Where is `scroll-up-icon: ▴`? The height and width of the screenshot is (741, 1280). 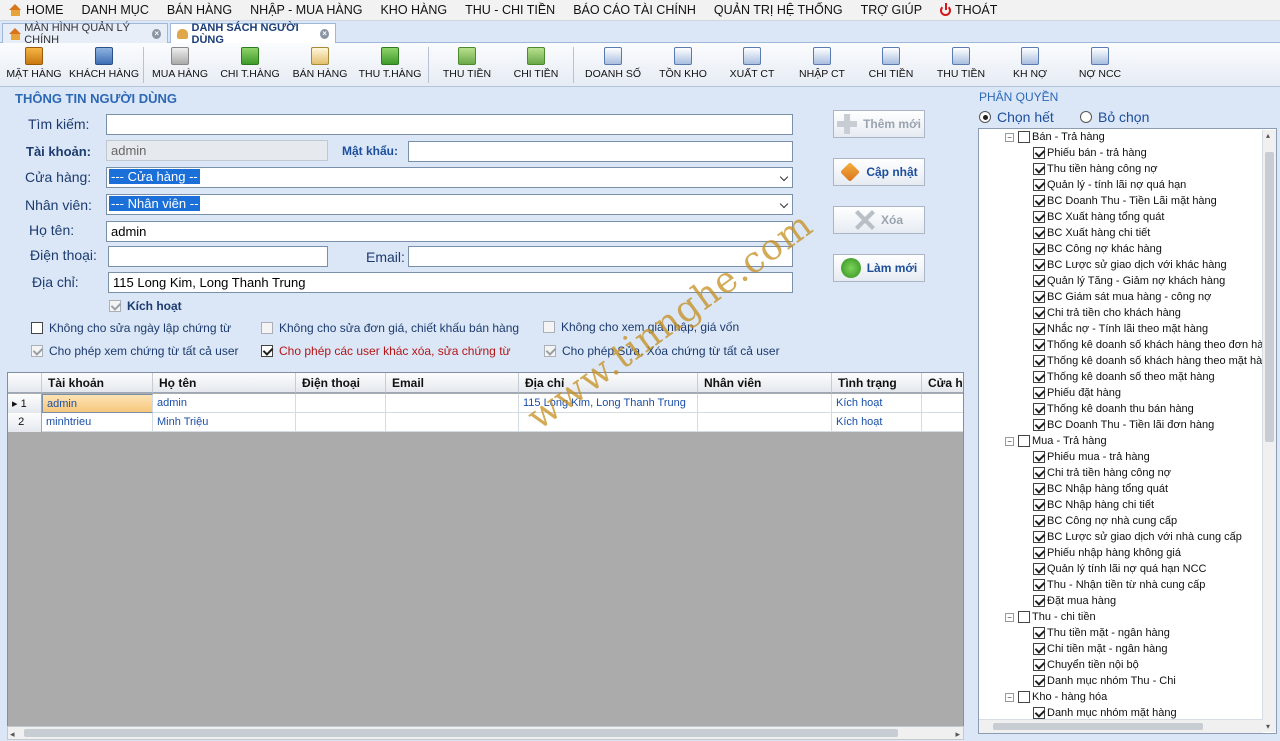
scroll-up-icon: ▴ is located at coordinates (1268, 135).